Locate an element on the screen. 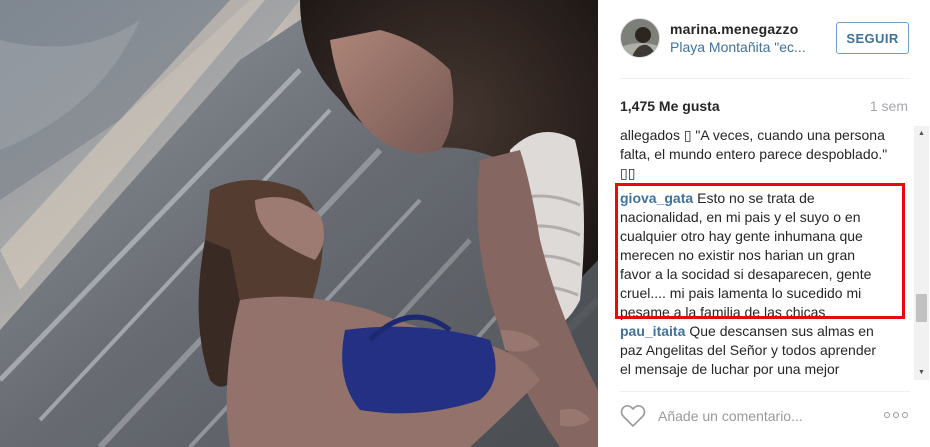 This screenshot has width=930, height=447. add-comment-input is located at coordinates (763, 416).